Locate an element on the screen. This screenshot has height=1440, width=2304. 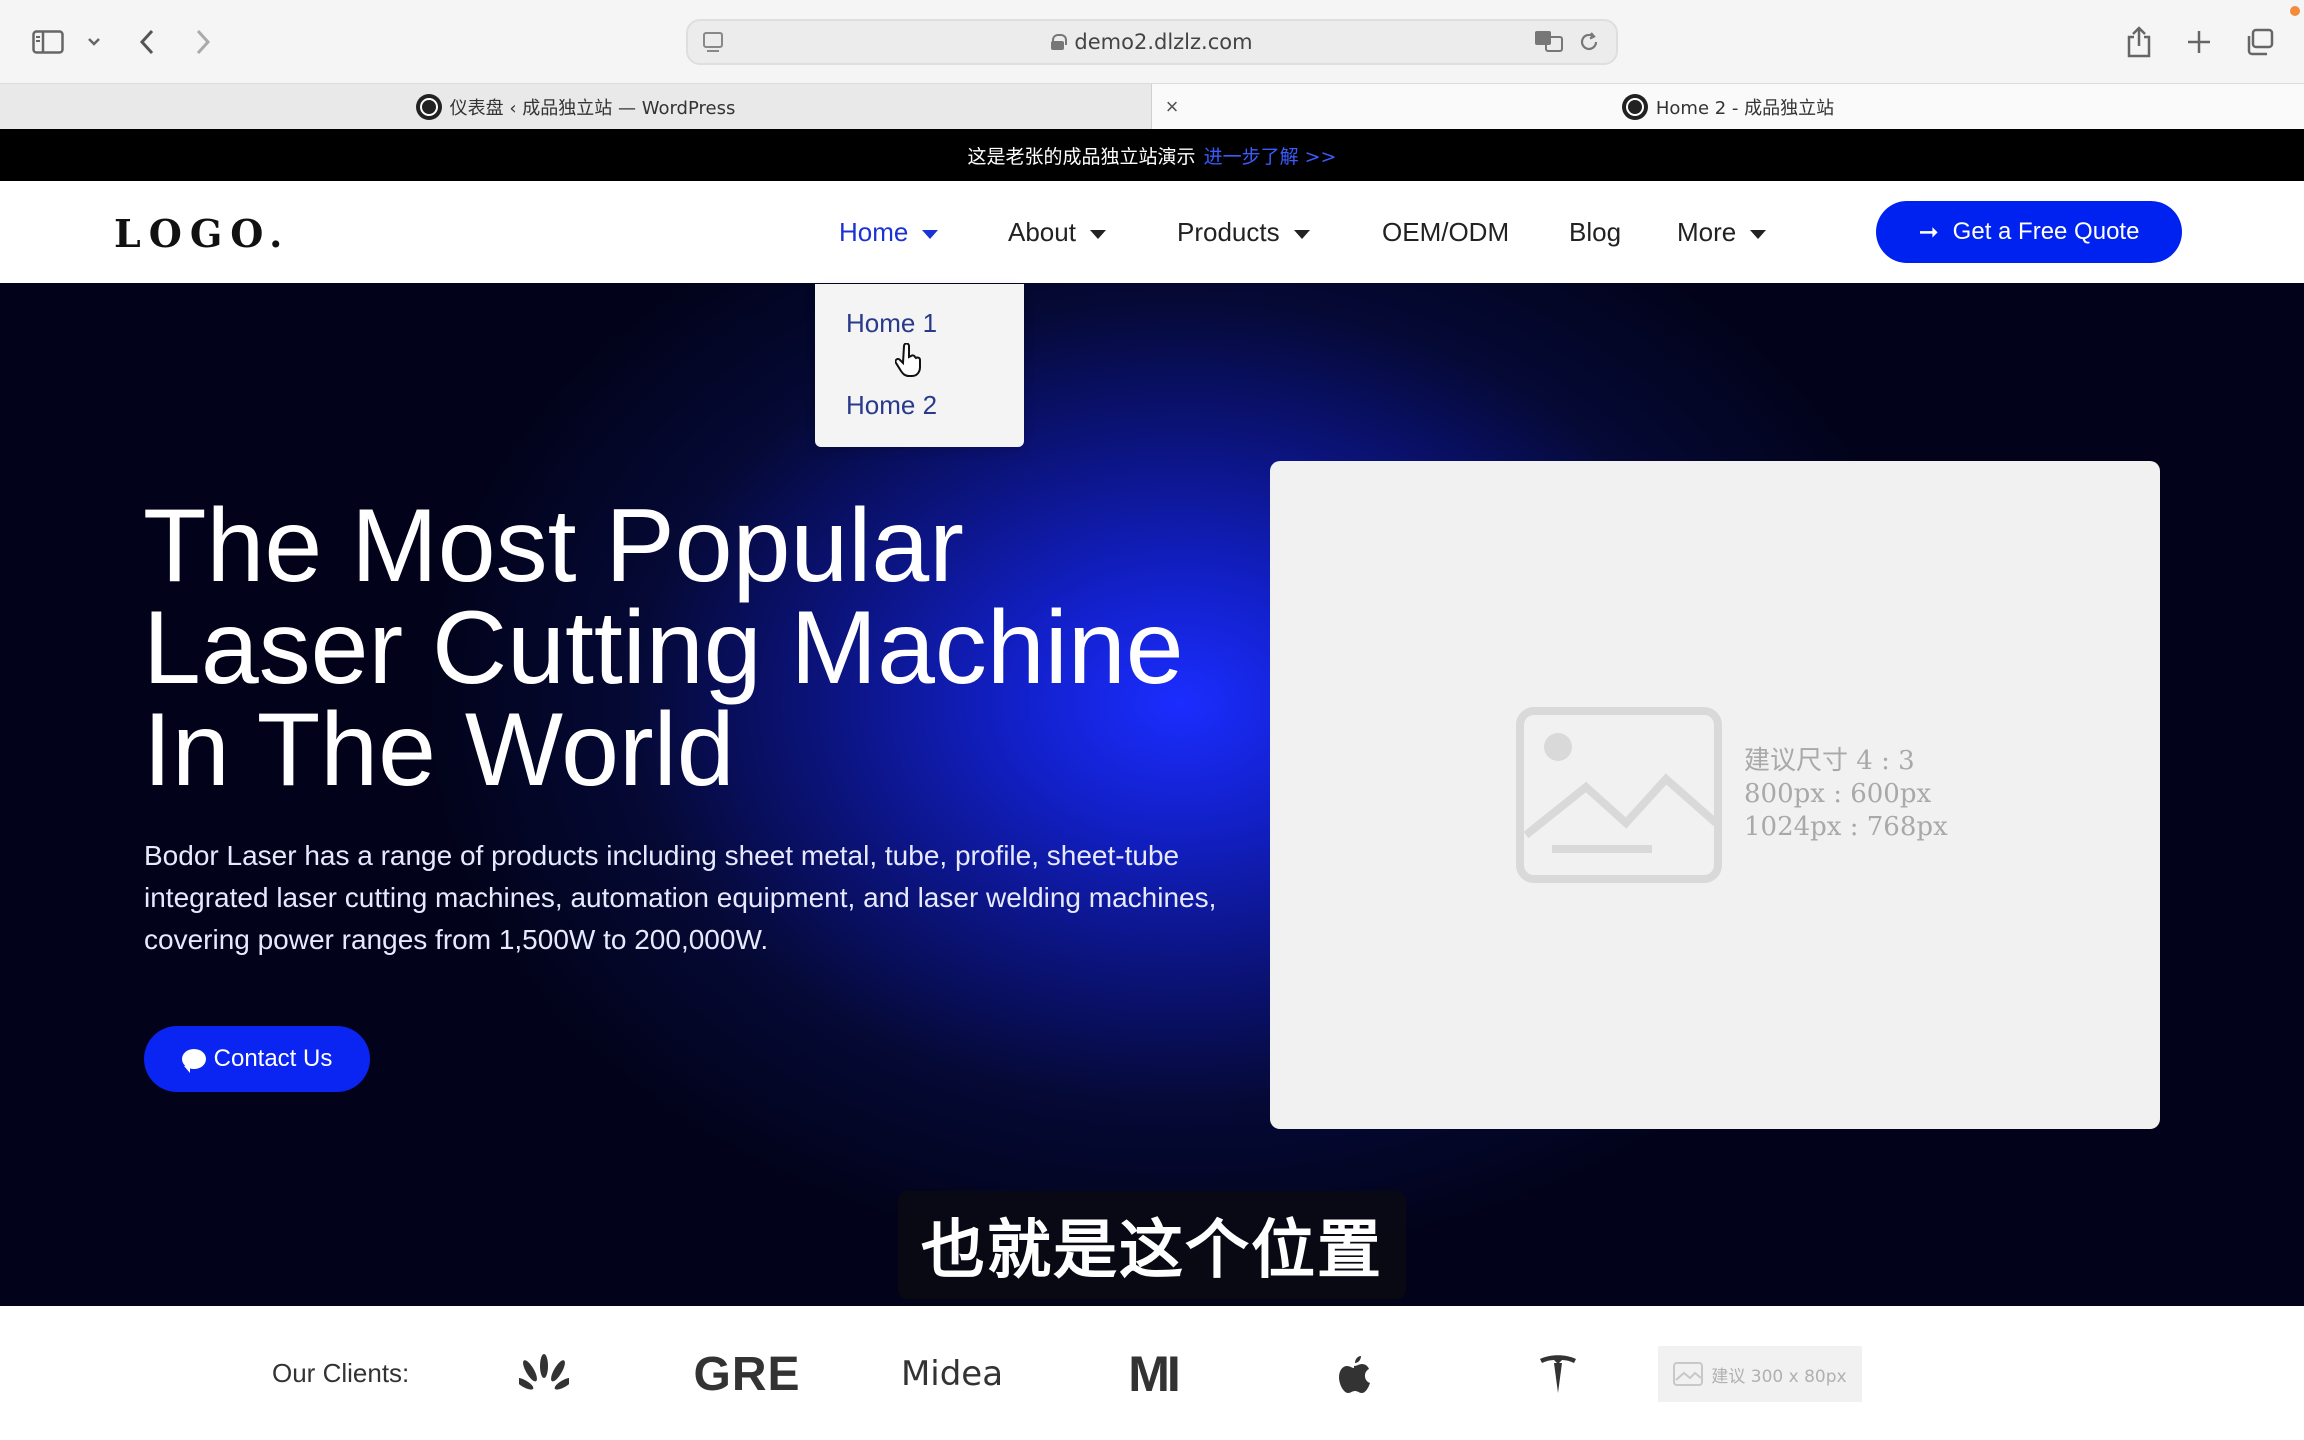
nav-about: About is located at coordinates (1057, 232).